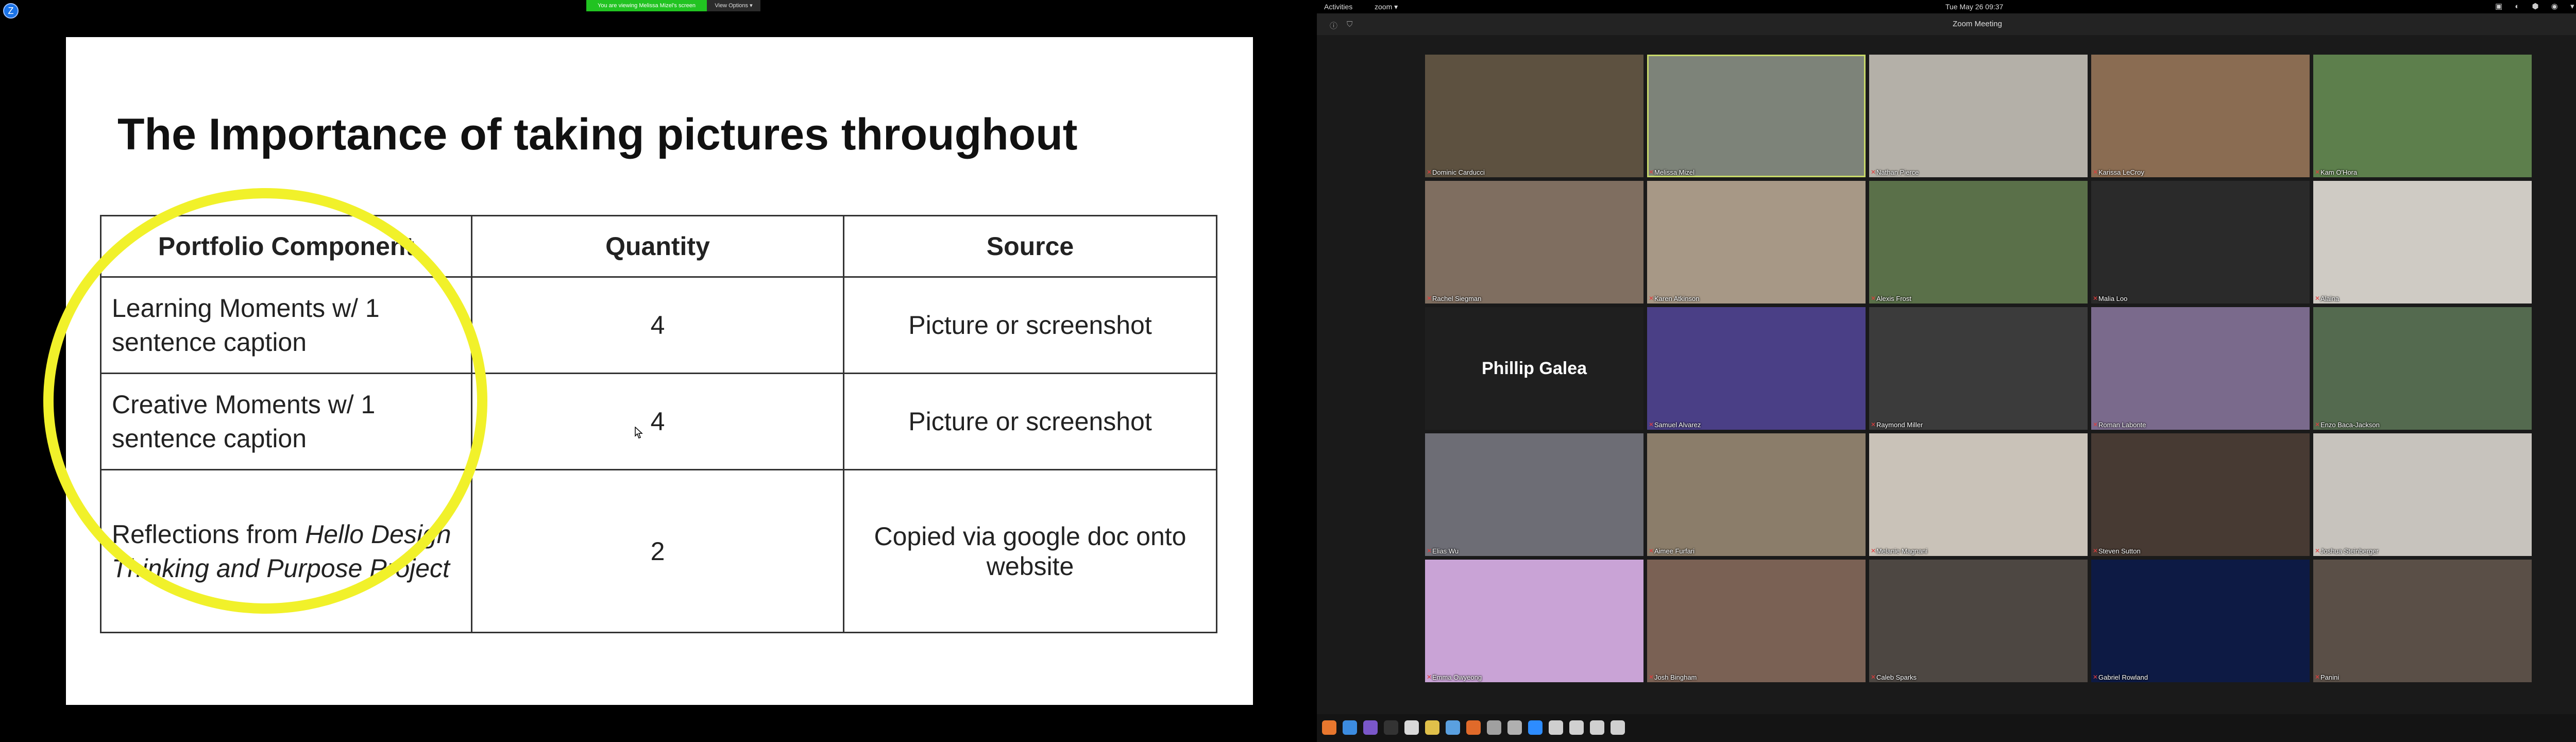  I want to click on participant-tile: ✕ Raymond Miller, so click(1978, 368).